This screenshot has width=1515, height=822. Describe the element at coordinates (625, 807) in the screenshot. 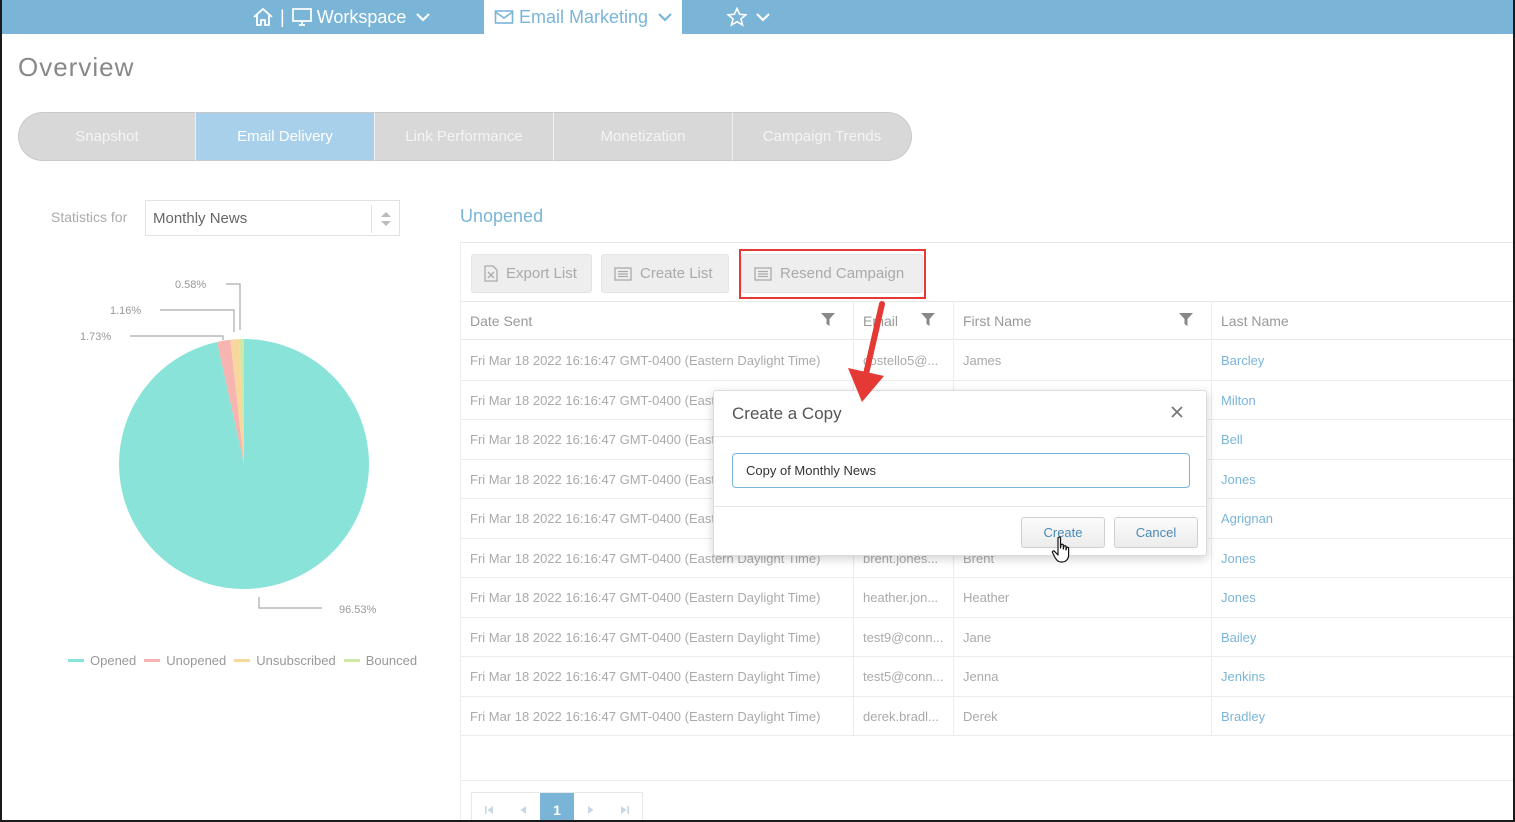

I see `last-page-icon` at that location.